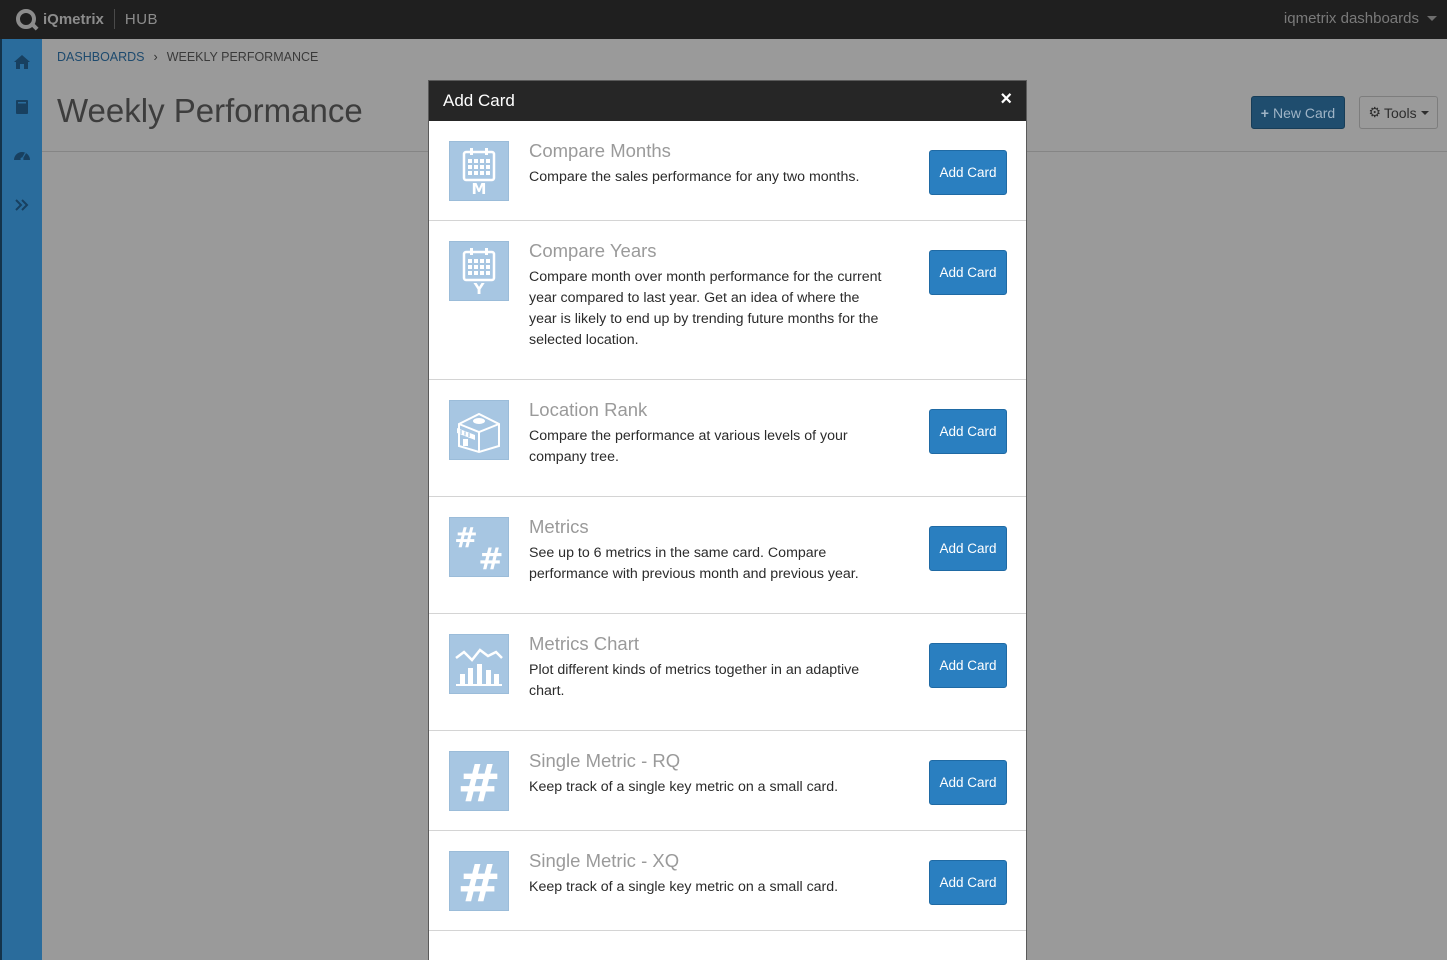 The height and width of the screenshot is (960, 1447). I want to click on svg-text: M, so click(479, 188).